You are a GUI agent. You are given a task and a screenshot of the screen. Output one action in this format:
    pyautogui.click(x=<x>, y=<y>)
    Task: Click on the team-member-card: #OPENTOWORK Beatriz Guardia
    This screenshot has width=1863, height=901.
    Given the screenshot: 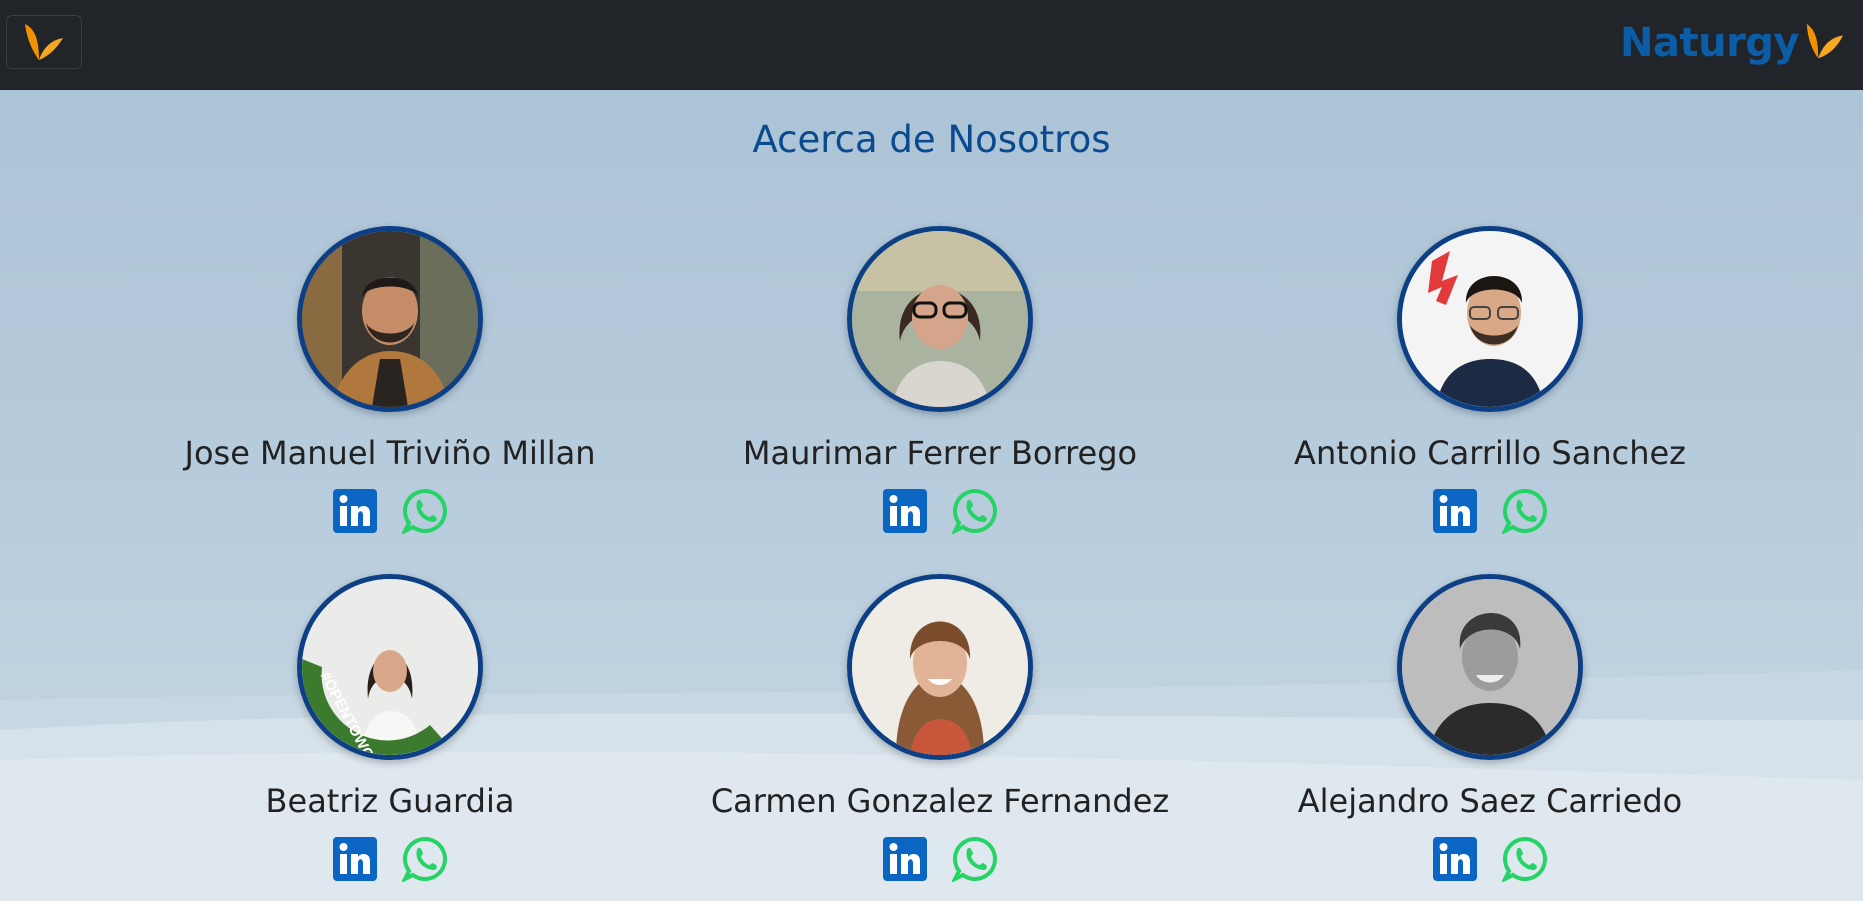 What is the action you would take?
    pyautogui.click(x=390, y=729)
    